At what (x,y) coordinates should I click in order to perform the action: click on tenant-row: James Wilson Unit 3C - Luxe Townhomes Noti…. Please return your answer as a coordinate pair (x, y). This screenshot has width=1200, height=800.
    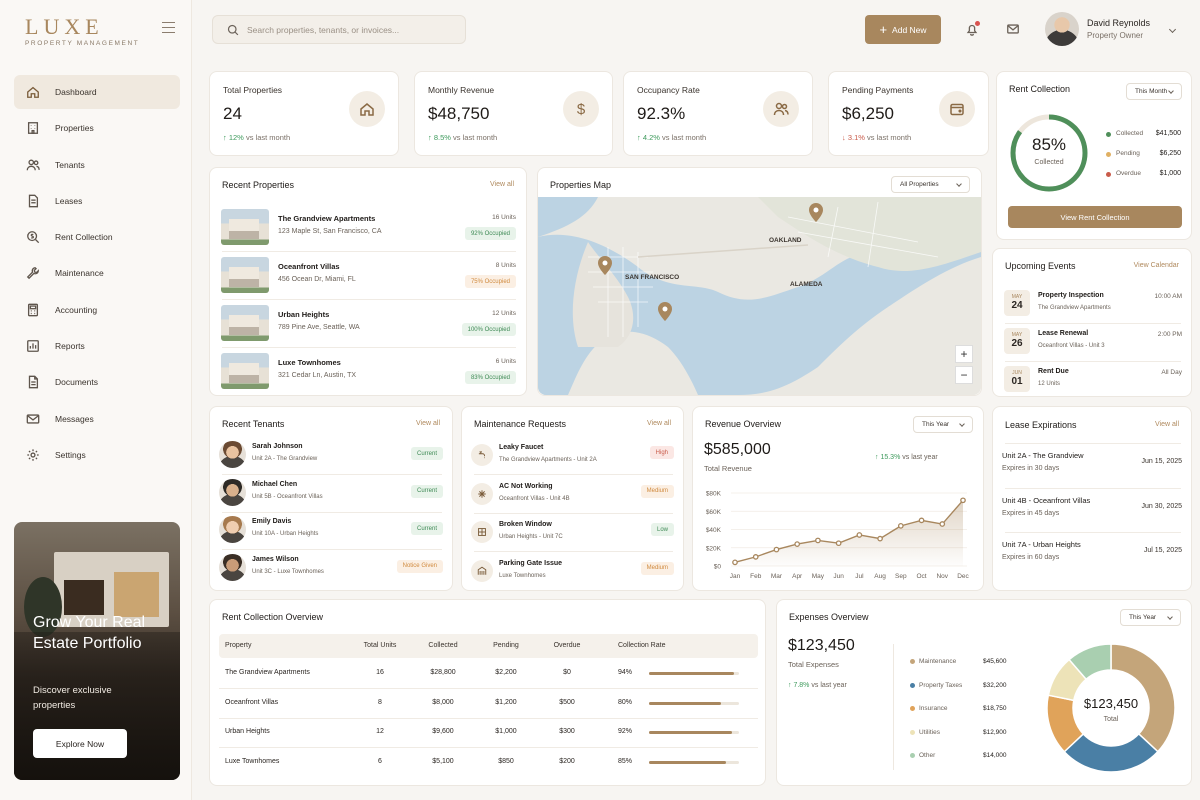
    Looking at the image, I should click on (332, 570).